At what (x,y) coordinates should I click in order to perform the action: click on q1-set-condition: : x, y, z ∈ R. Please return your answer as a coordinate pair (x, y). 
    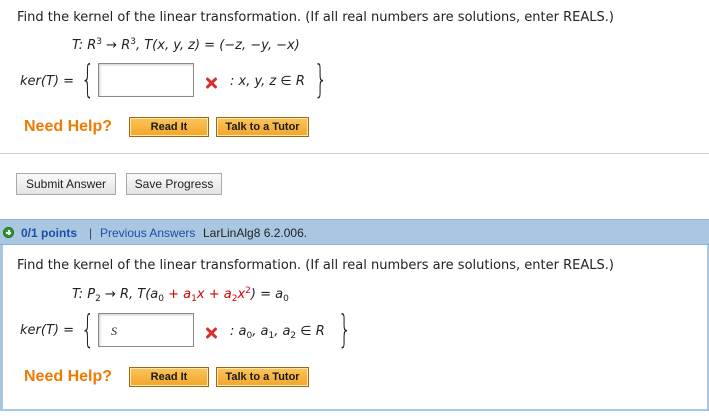
    Looking at the image, I should click on (267, 81).